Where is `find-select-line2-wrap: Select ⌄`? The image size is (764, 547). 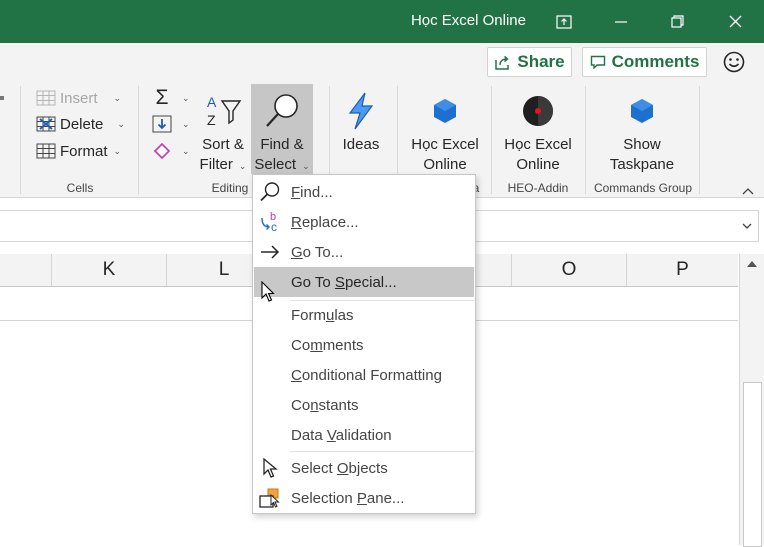
find-select-line2-wrap: Select ⌄ is located at coordinates (281, 165).